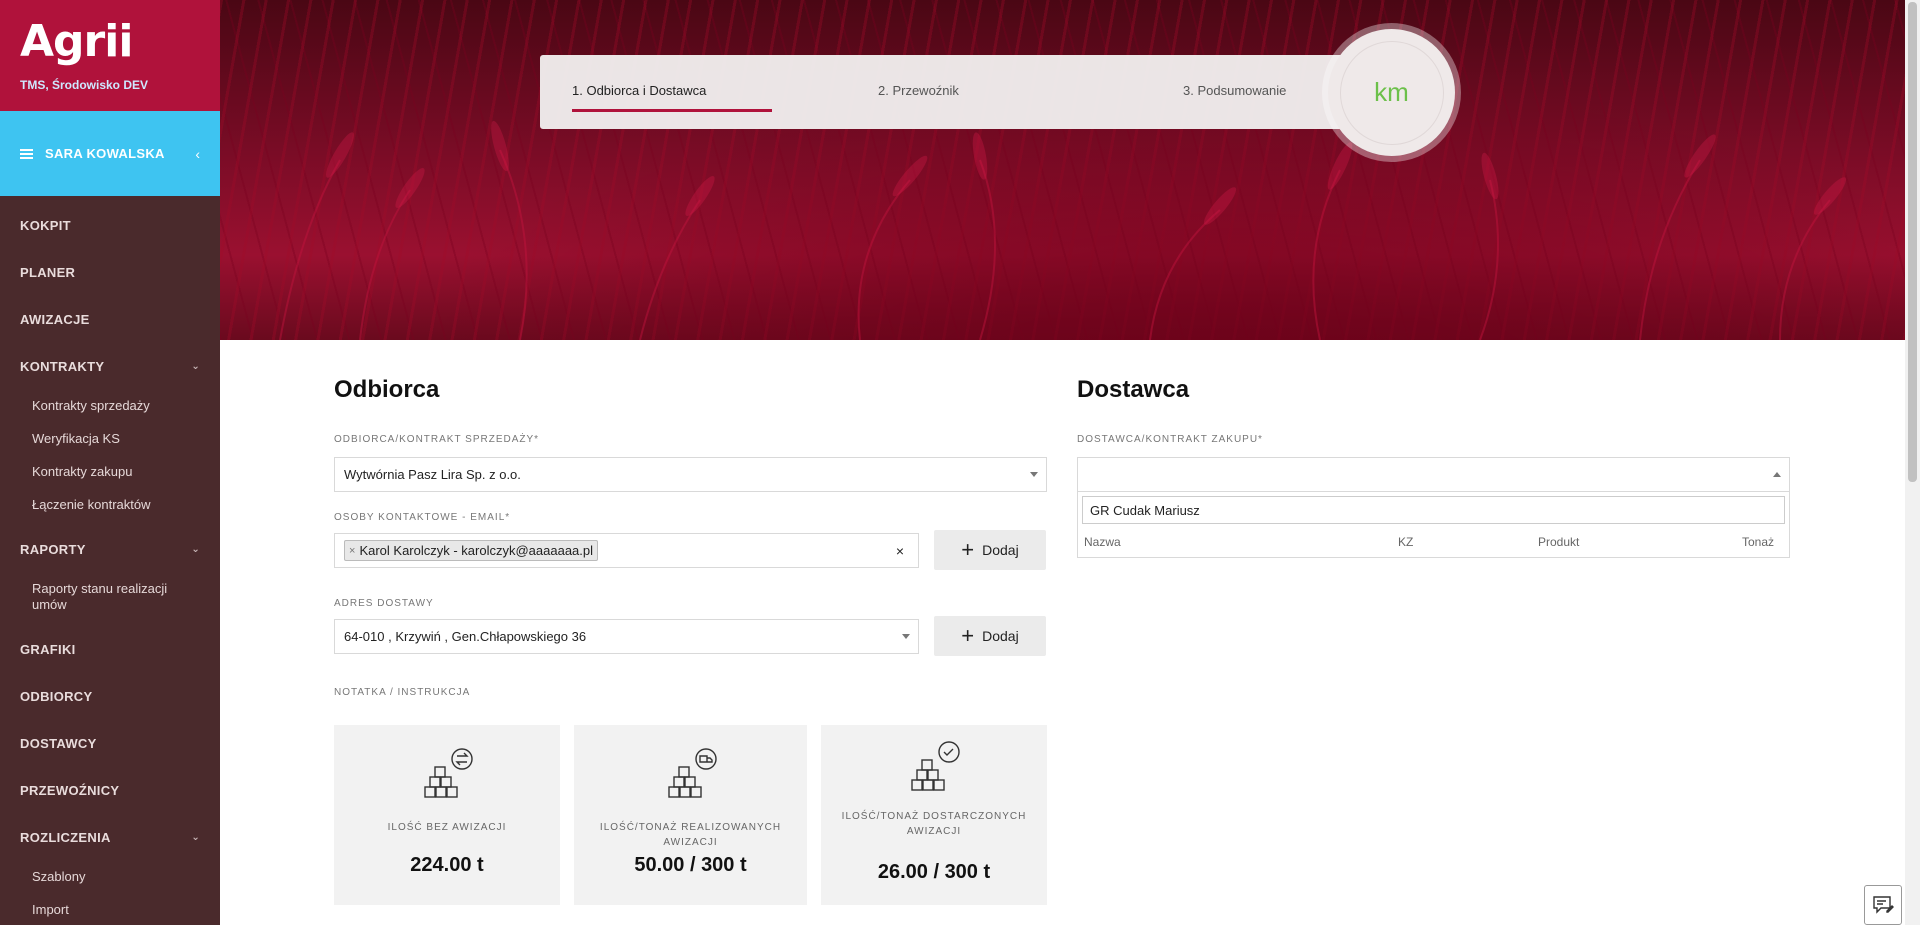  Describe the element at coordinates (465, 636) in the screenshot. I see `address-value: 64-010 , Krzywiń , Gen.Chłapowskiego 36` at that location.